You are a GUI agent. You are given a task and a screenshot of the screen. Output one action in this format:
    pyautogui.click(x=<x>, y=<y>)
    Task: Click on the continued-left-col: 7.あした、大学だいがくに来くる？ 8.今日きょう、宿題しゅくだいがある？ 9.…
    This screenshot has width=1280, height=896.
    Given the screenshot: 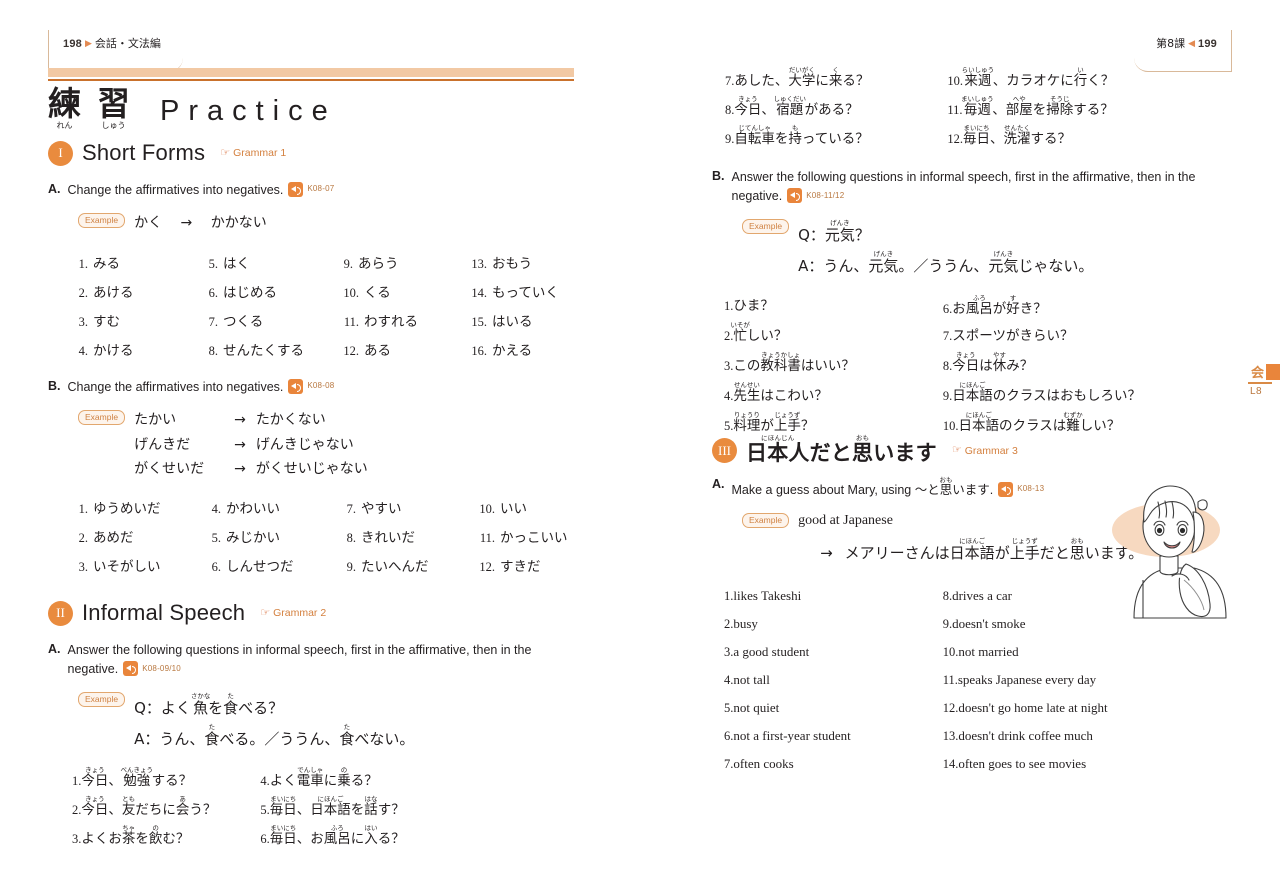 What is the action you would take?
    pyautogui.click(x=797, y=107)
    